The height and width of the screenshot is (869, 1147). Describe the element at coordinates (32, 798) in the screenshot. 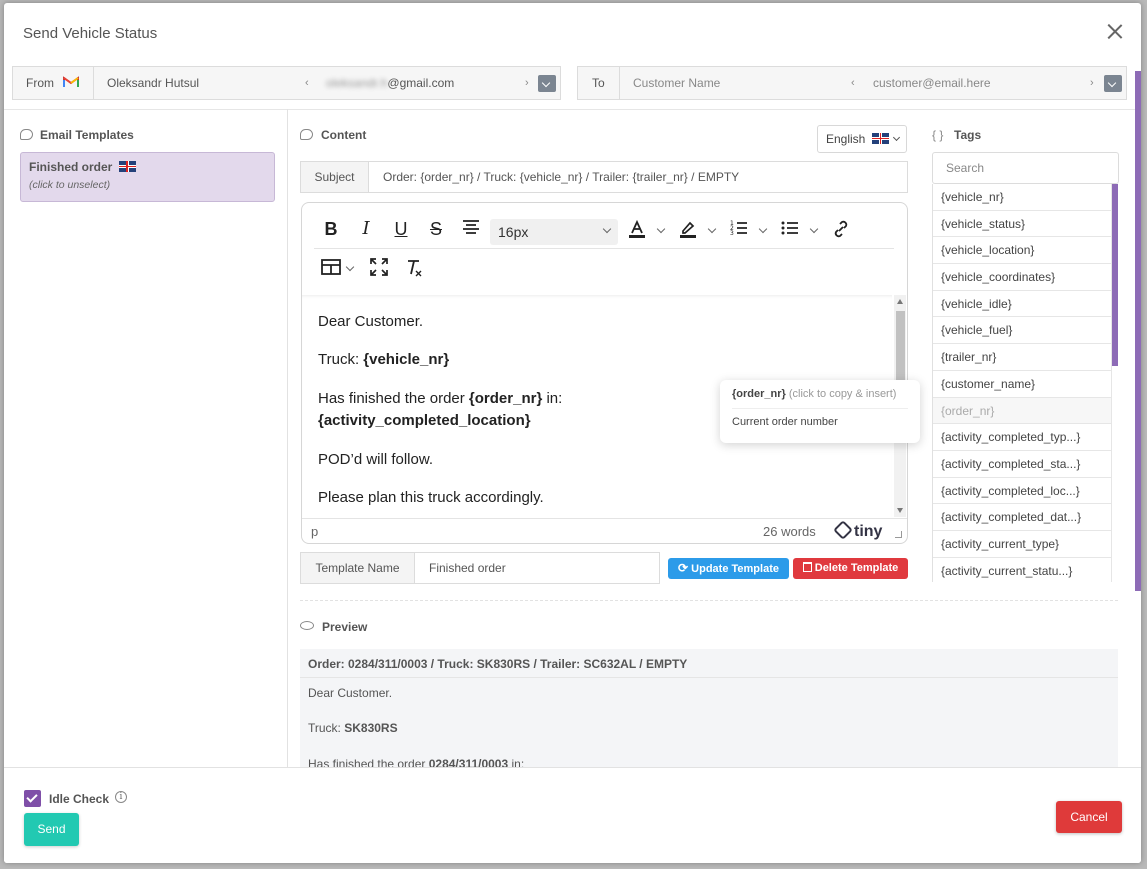

I see `idle-check-checkbox` at that location.